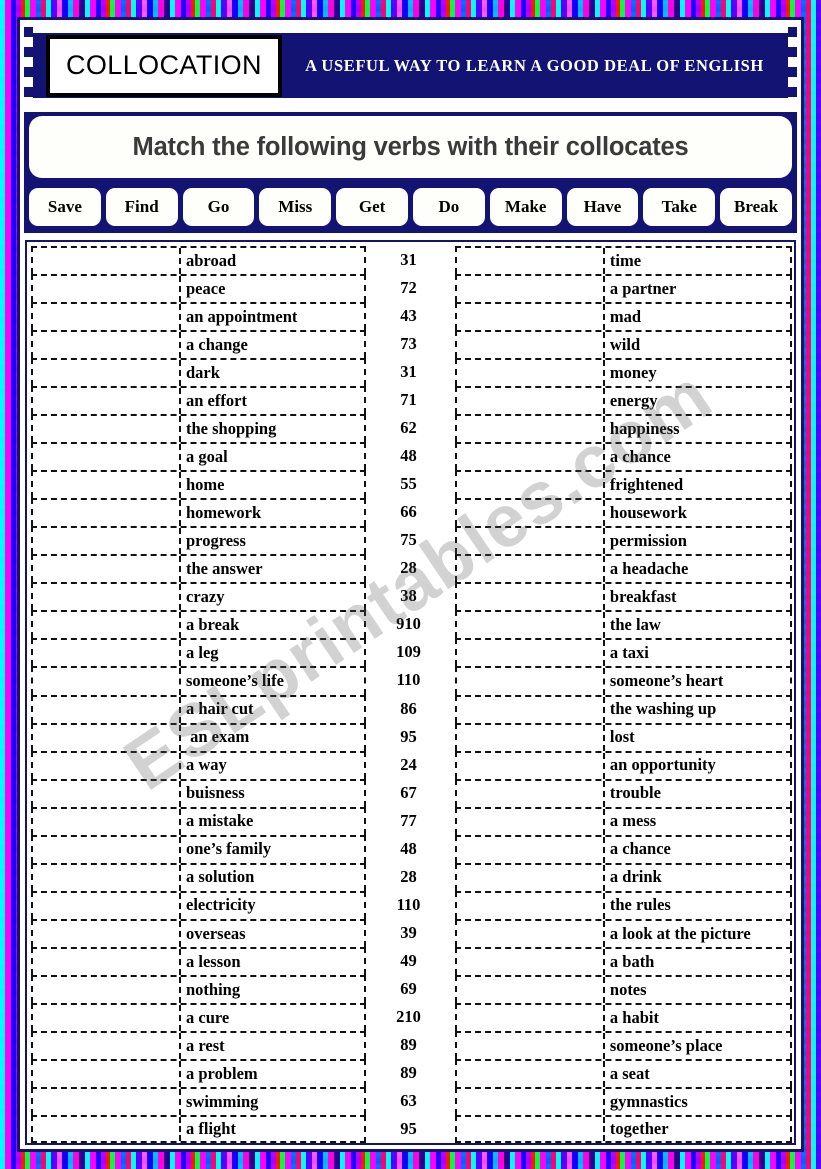 Image resolution: width=821 pixels, height=1169 pixels. What do you see at coordinates (623, 960) in the screenshot?
I see `table-row: a bath` at bounding box center [623, 960].